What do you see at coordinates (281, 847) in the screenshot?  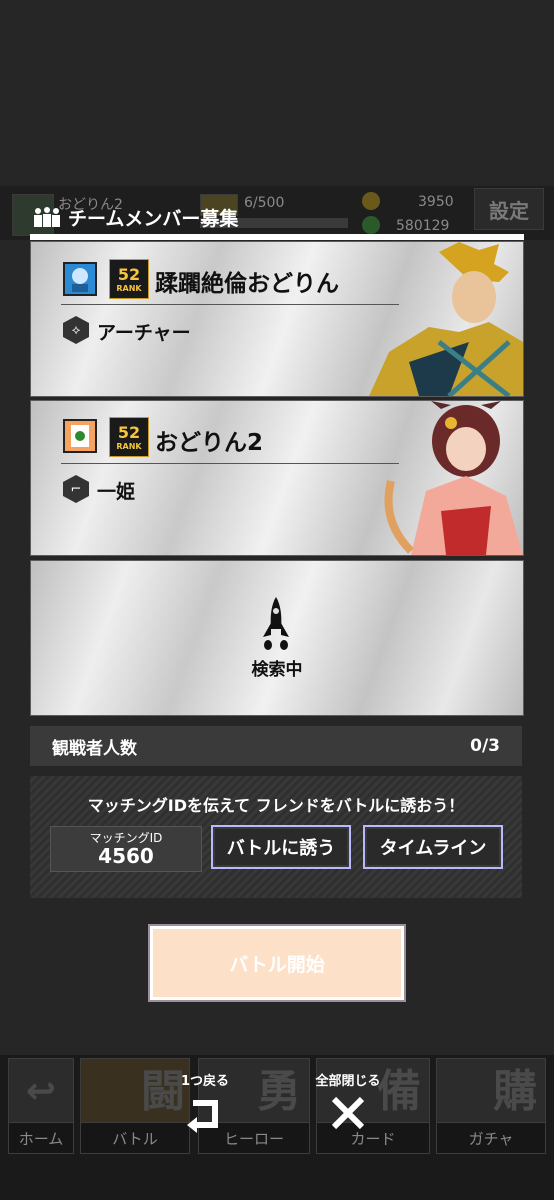 I see `invite-to-battle-button: バトルに誘う` at bounding box center [281, 847].